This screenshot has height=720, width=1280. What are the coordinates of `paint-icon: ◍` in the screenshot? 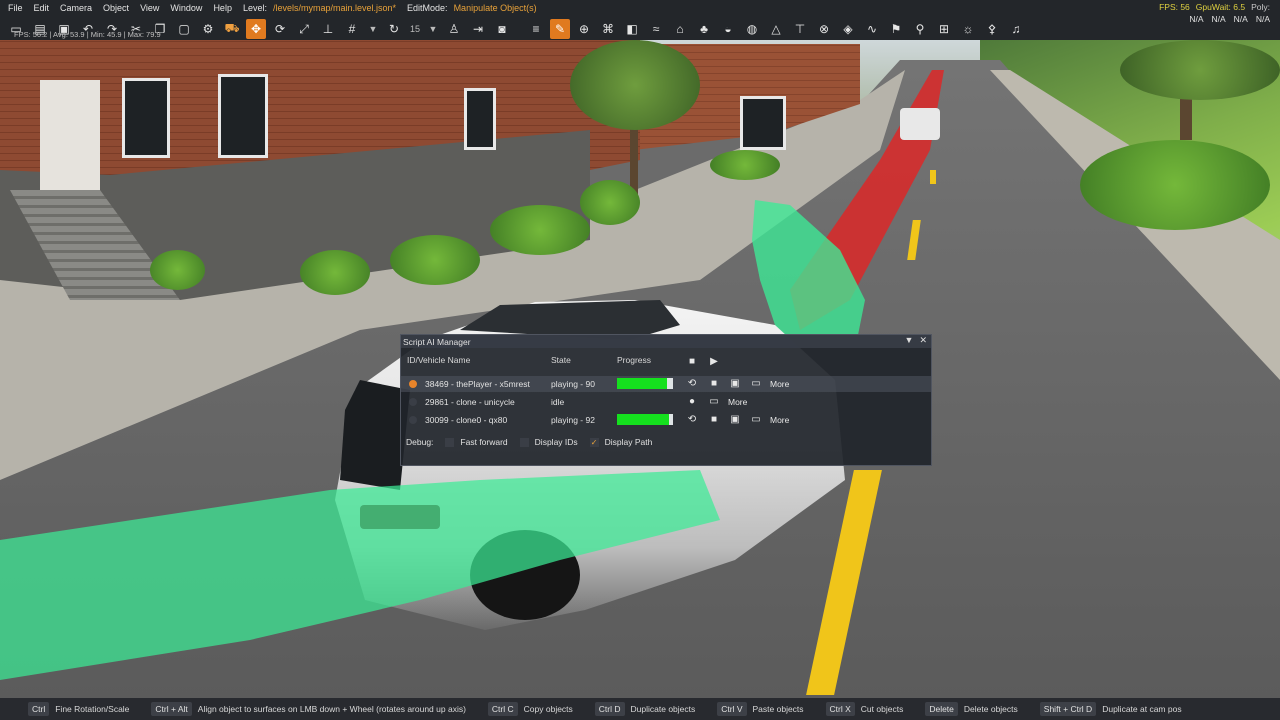 It's located at (752, 29).